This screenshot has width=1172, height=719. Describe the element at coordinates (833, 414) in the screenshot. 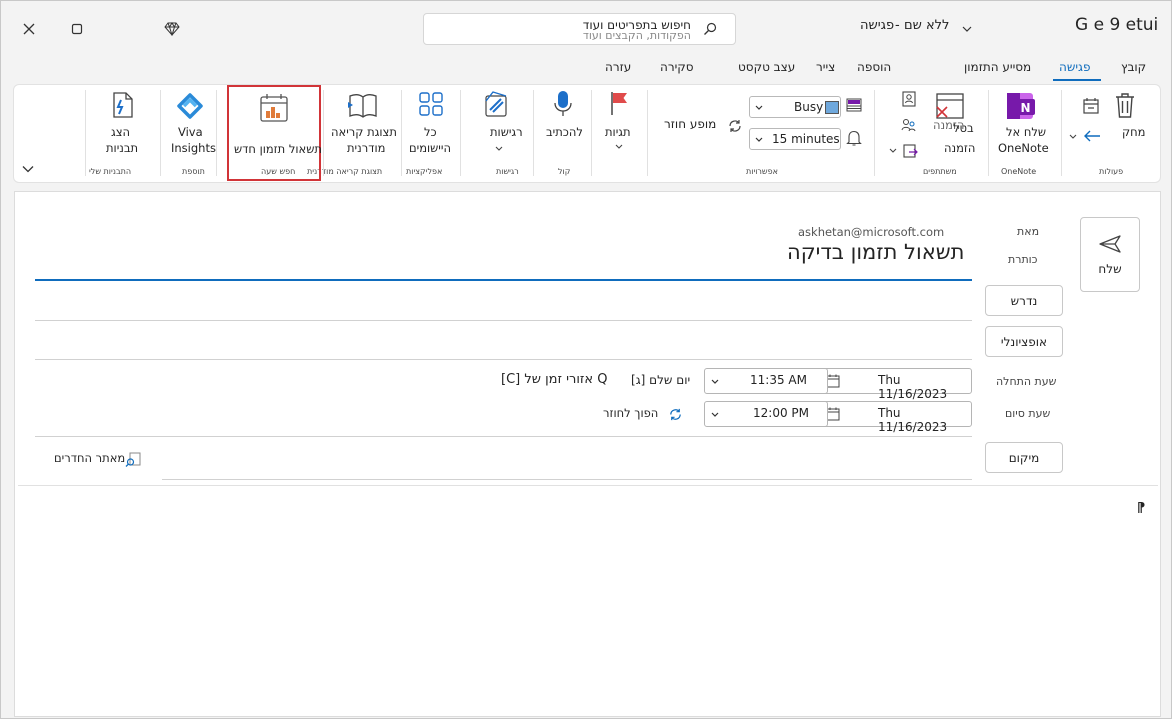

I see `calendar-icon` at that location.